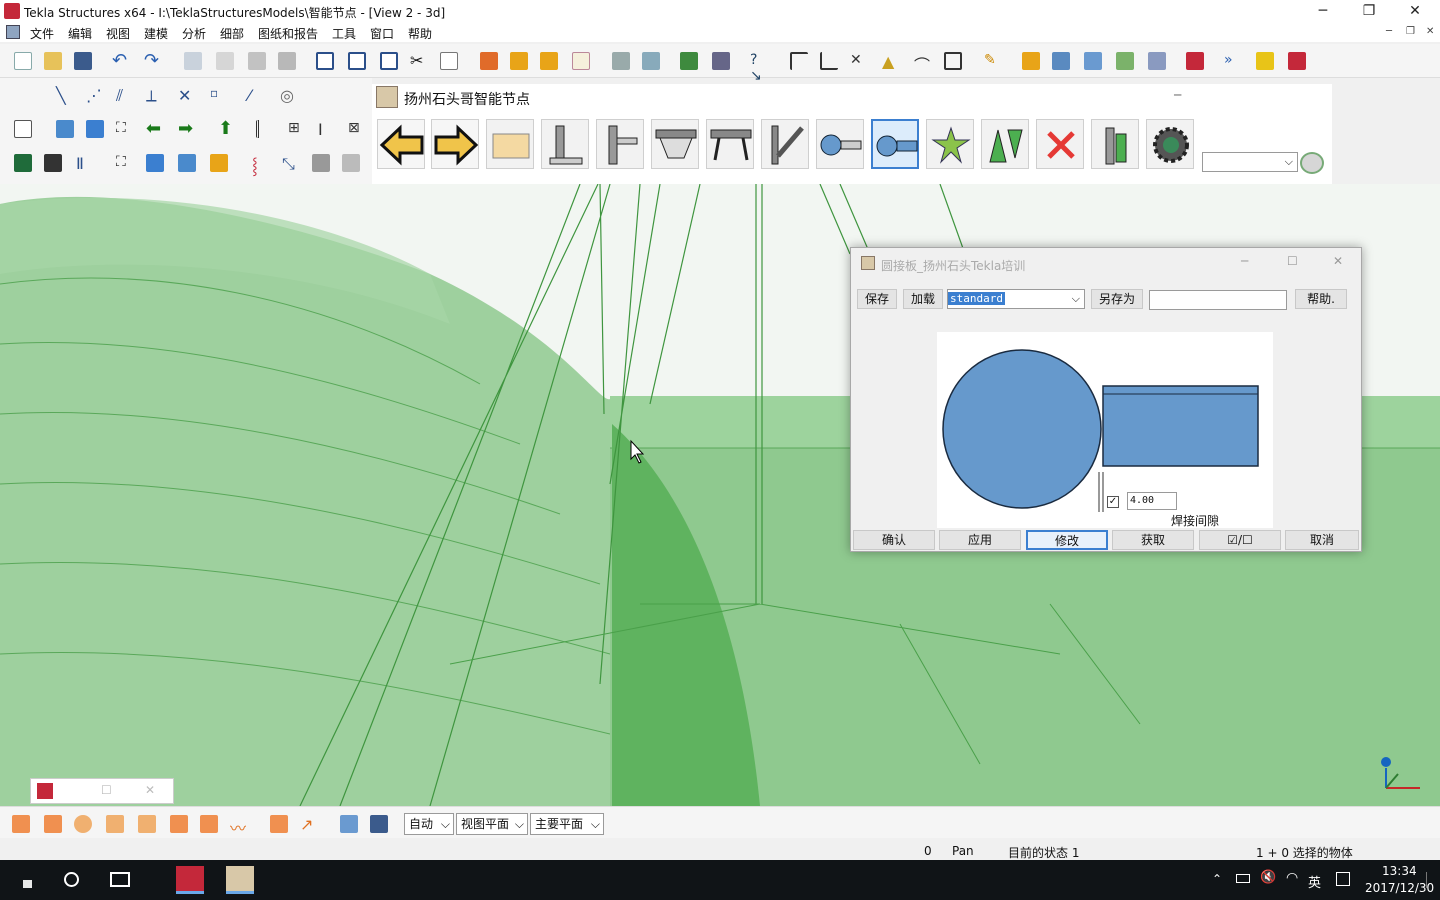 This screenshot has height=900, width=1440. Describe the element at coordinates (1125, 61) in the screenshot. I see `filter-icon` at that location.